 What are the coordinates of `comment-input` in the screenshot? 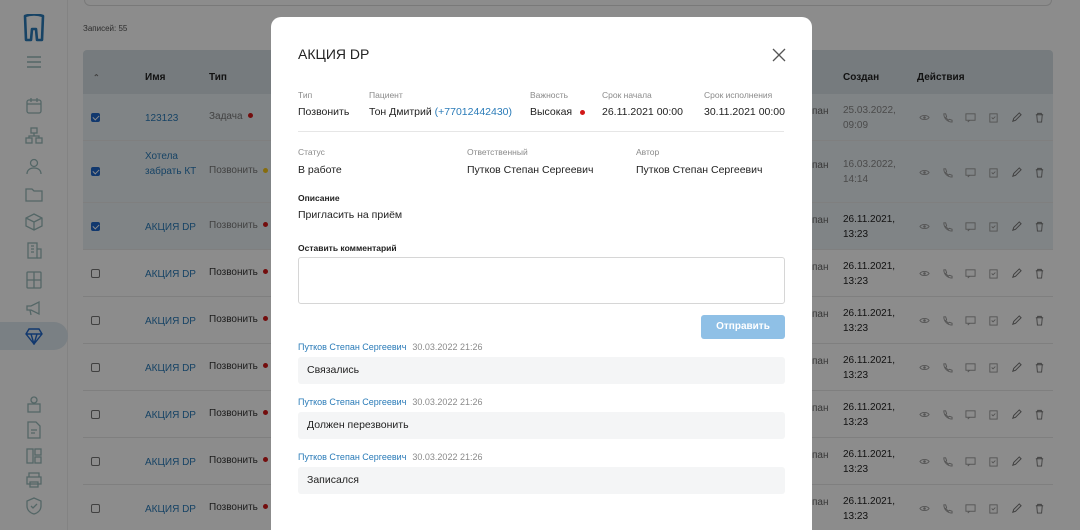 It's located at (541, 280).